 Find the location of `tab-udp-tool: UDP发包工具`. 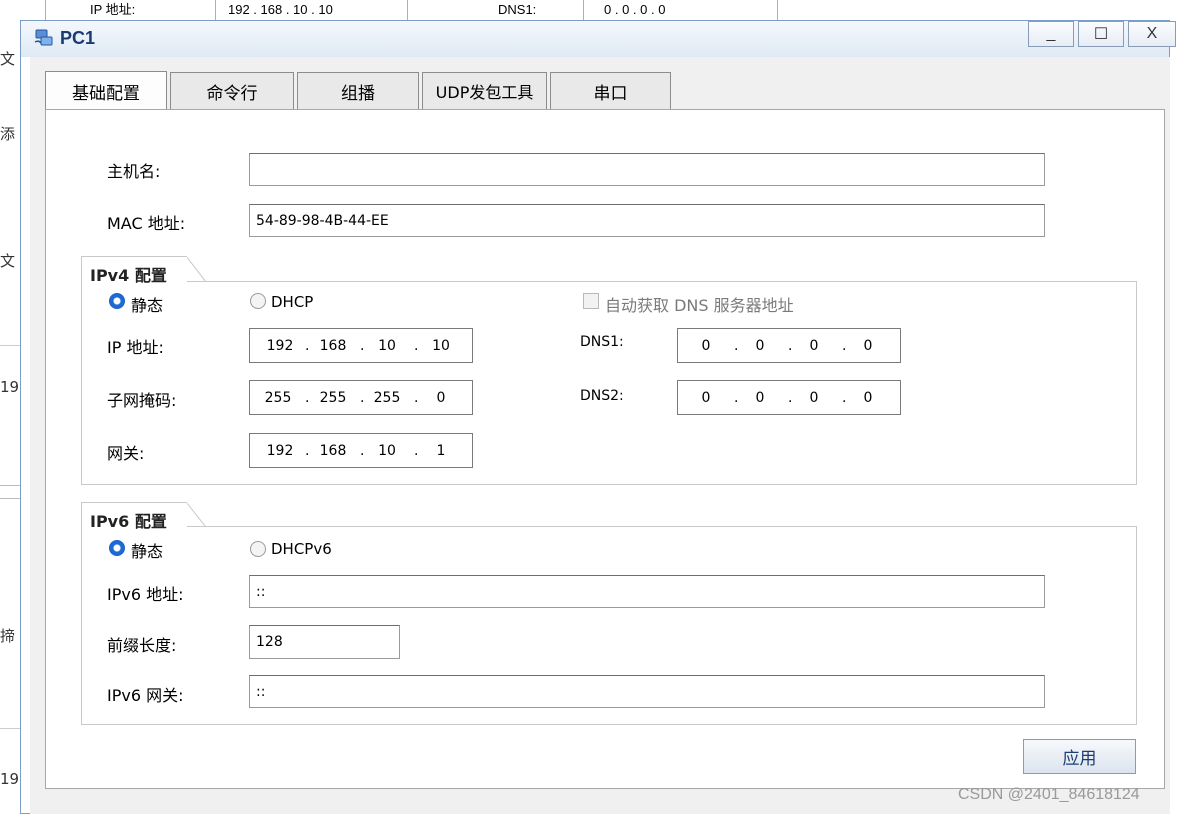

tab-udp-tool: UDP发包工具 is located at coordinates (484, 90).